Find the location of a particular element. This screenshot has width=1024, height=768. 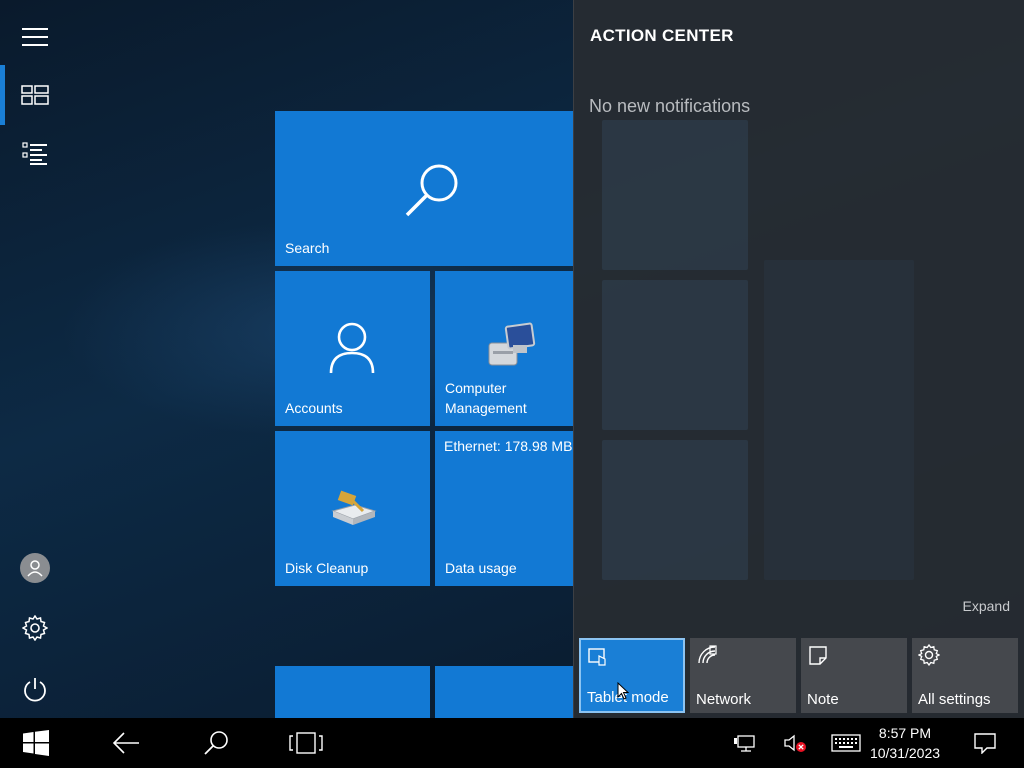

power-button is located at coordinates (35, 689).